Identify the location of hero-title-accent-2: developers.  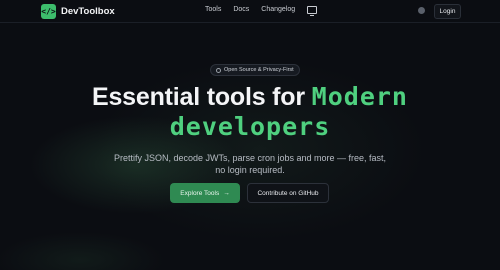
(250, 126).